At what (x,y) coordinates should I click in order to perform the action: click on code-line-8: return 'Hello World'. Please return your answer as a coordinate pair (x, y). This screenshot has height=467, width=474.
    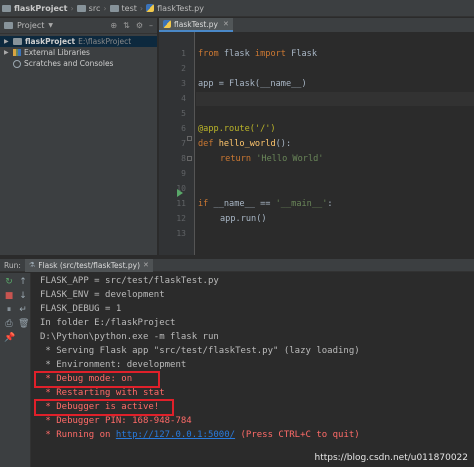
    Looking at the image, I should click on (271, 159).